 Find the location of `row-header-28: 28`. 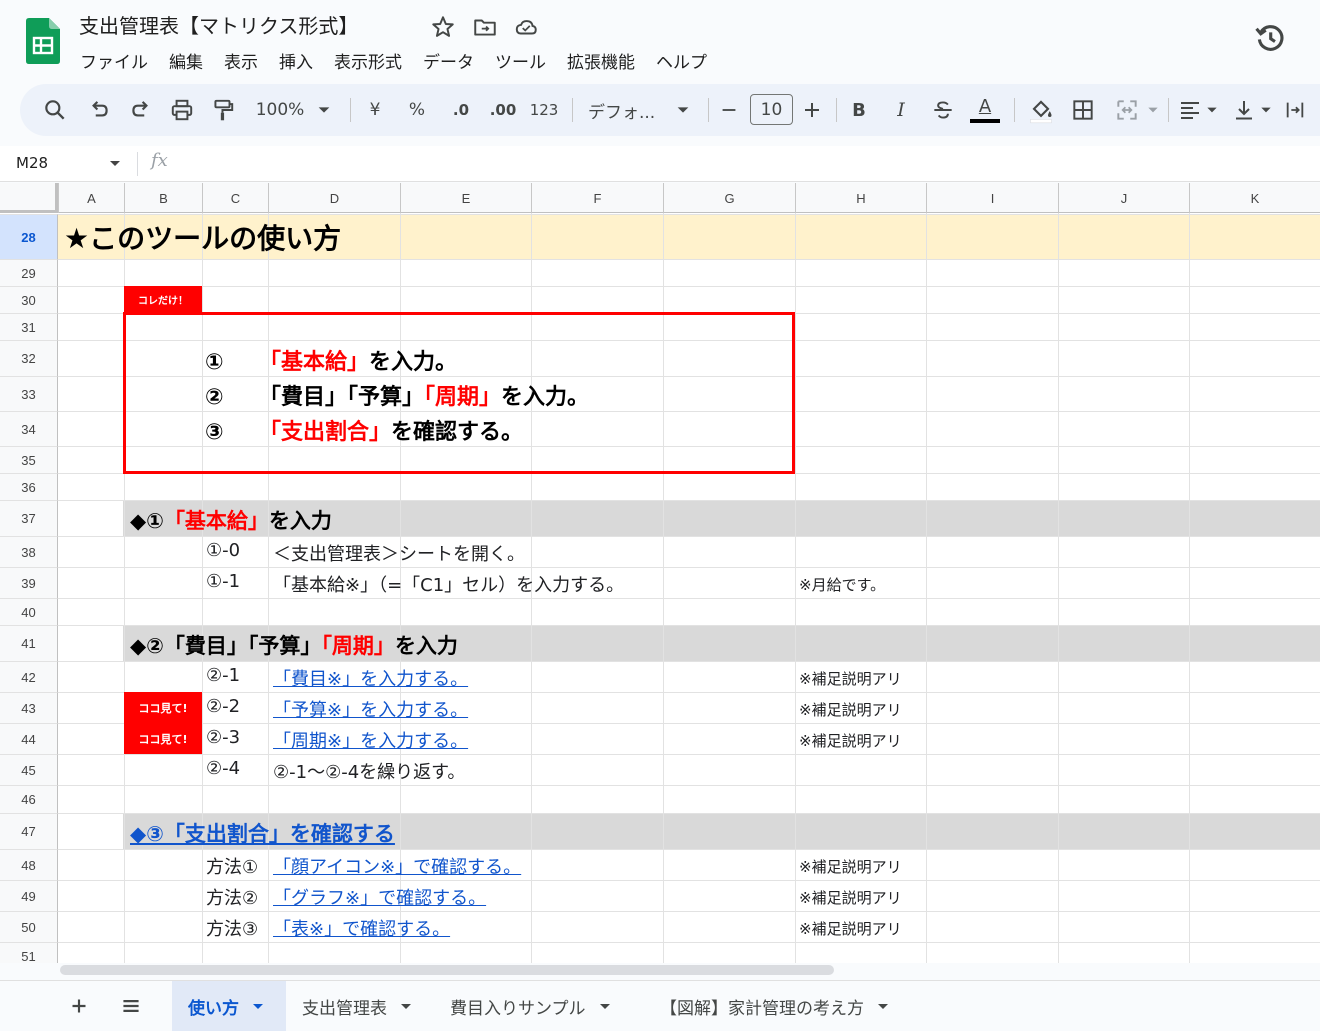

row-header-28: 28 is located at coordinates (29, 236).